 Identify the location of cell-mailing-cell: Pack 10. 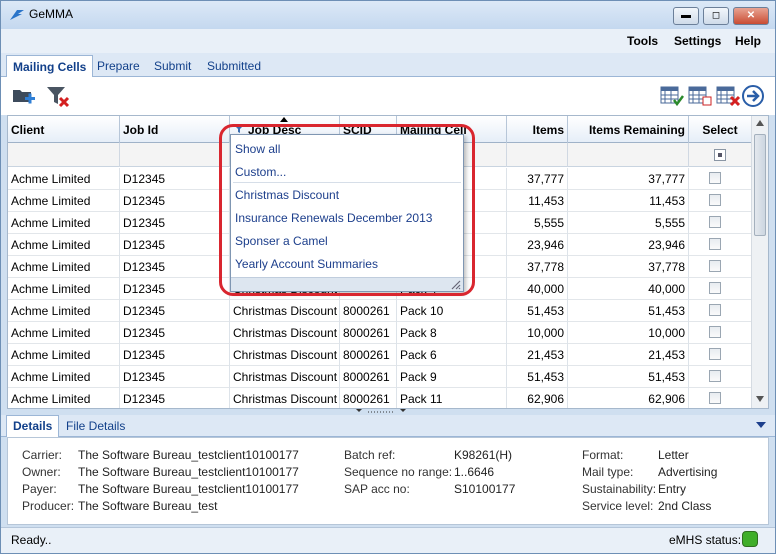
(452, 311).